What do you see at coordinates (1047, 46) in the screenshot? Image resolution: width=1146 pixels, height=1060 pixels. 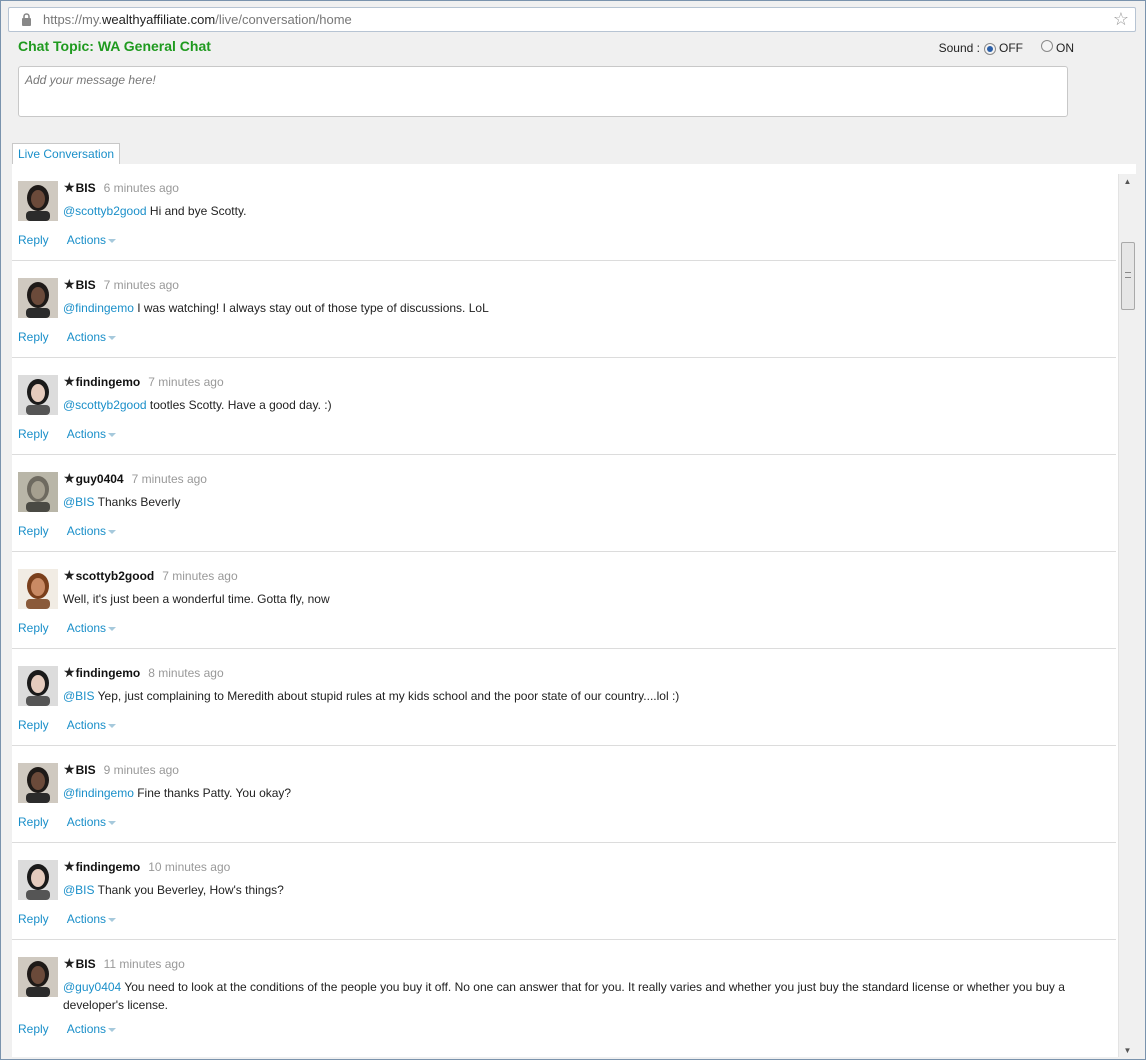 I see `sound-on-radio` at bounding box center [1047, 46].